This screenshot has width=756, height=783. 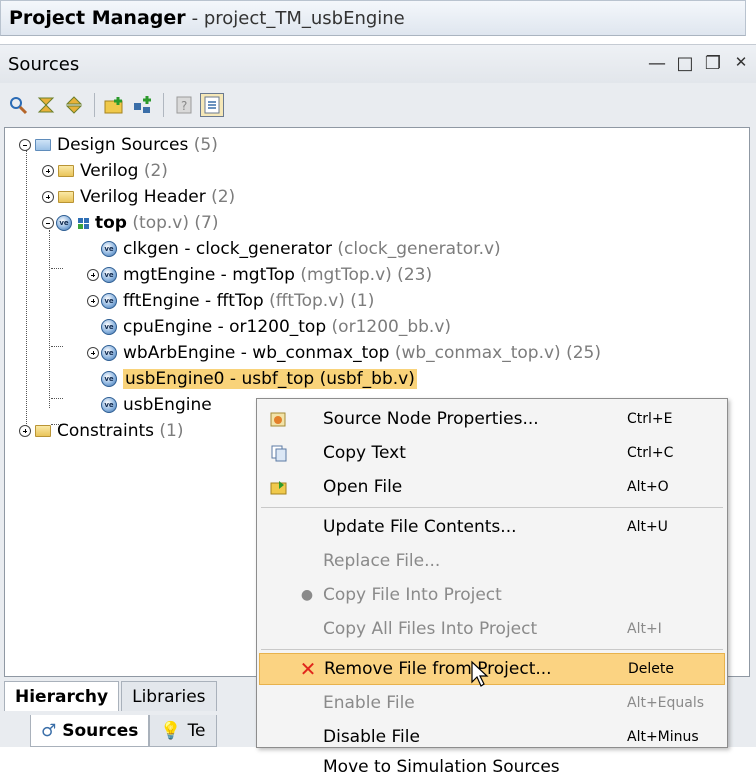 What do you see at coordinates (74, 105) in the screenshot?
I see `expand-all-icon` at bounding box center [74, 105].